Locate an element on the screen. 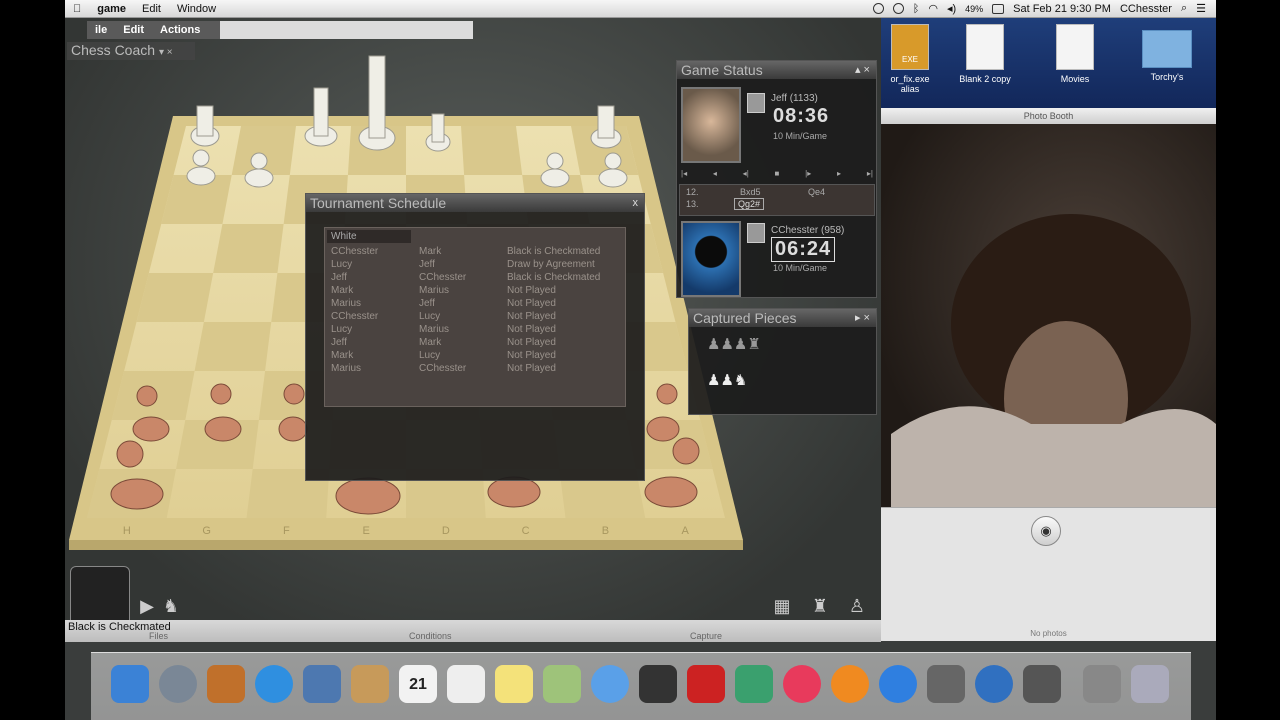 This screenshot has width=1280, height=720. move-navigation: |◂ ◂ ◂| ■ |▸ ▸ ▸| is located at coordinates (777, 175).